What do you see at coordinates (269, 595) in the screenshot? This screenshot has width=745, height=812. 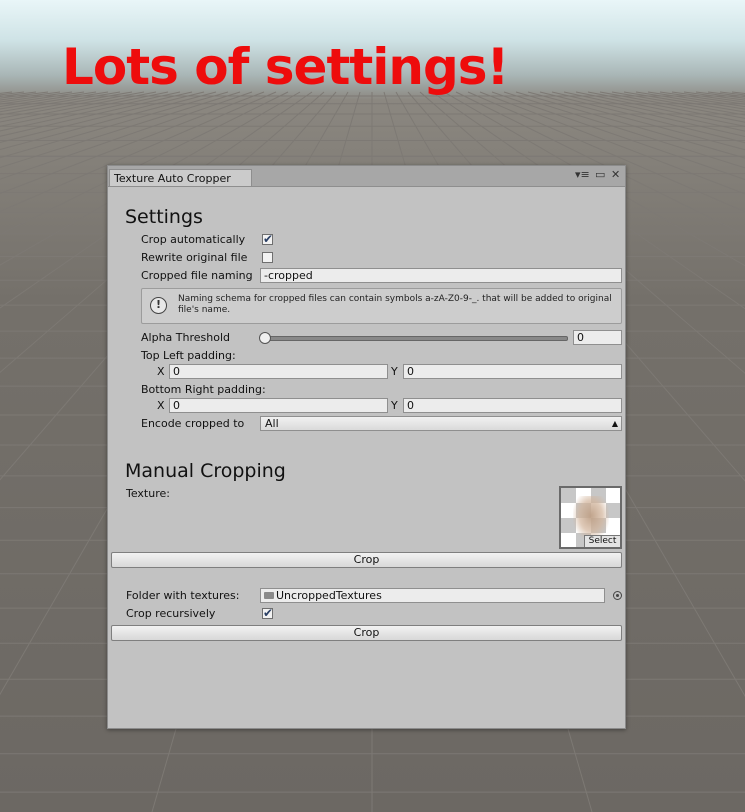 I see `folder-icon` at bounding box center [269, 595].